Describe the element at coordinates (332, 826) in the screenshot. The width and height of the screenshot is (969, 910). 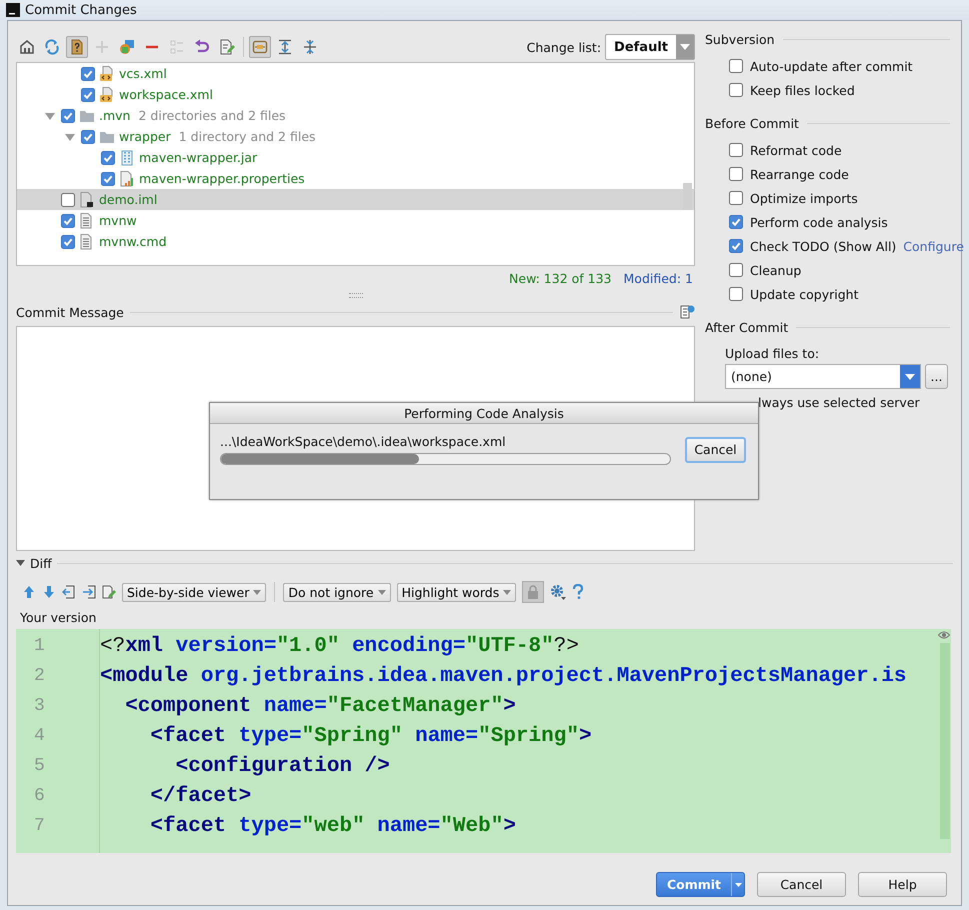
I see `code-line: <facet type="web" name="Web">` at that location.